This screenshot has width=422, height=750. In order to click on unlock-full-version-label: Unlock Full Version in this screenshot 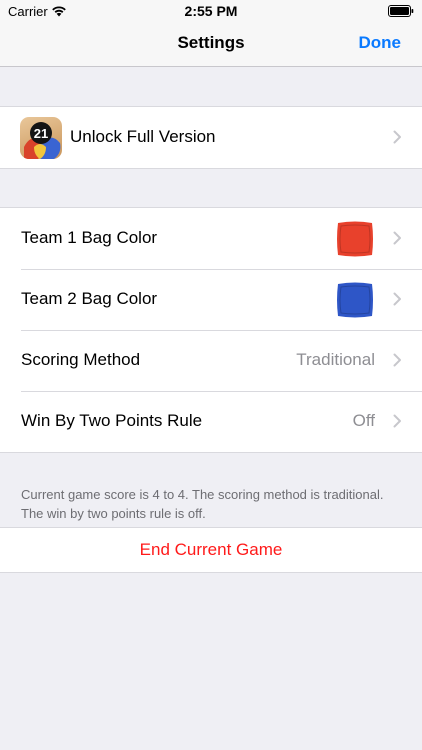, I will do `click(143, 136)`.